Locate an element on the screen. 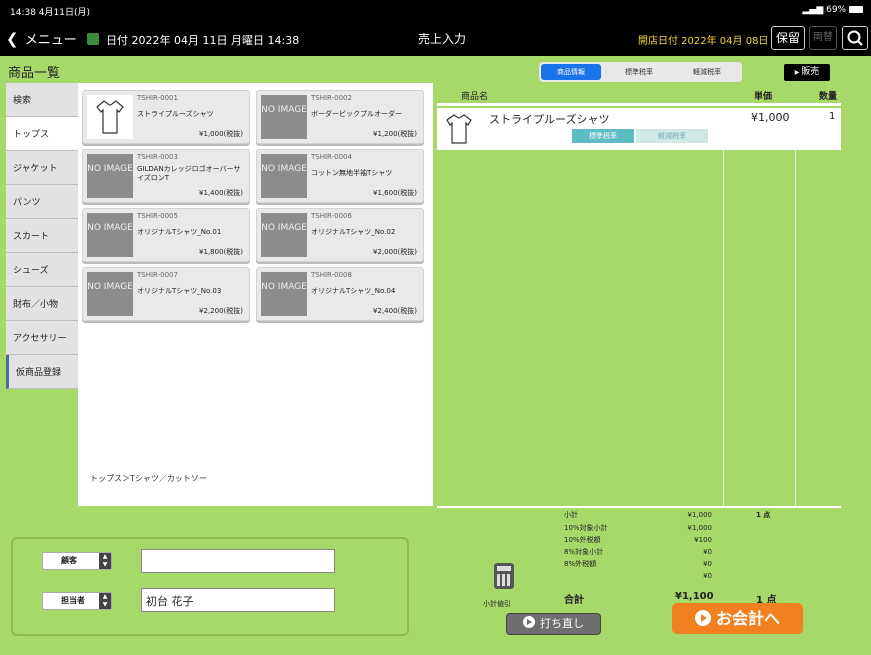 The height and width of the screenshot is (655, 871). product-price: ¥1,600(税抜) is located at coordinates (395, 193).